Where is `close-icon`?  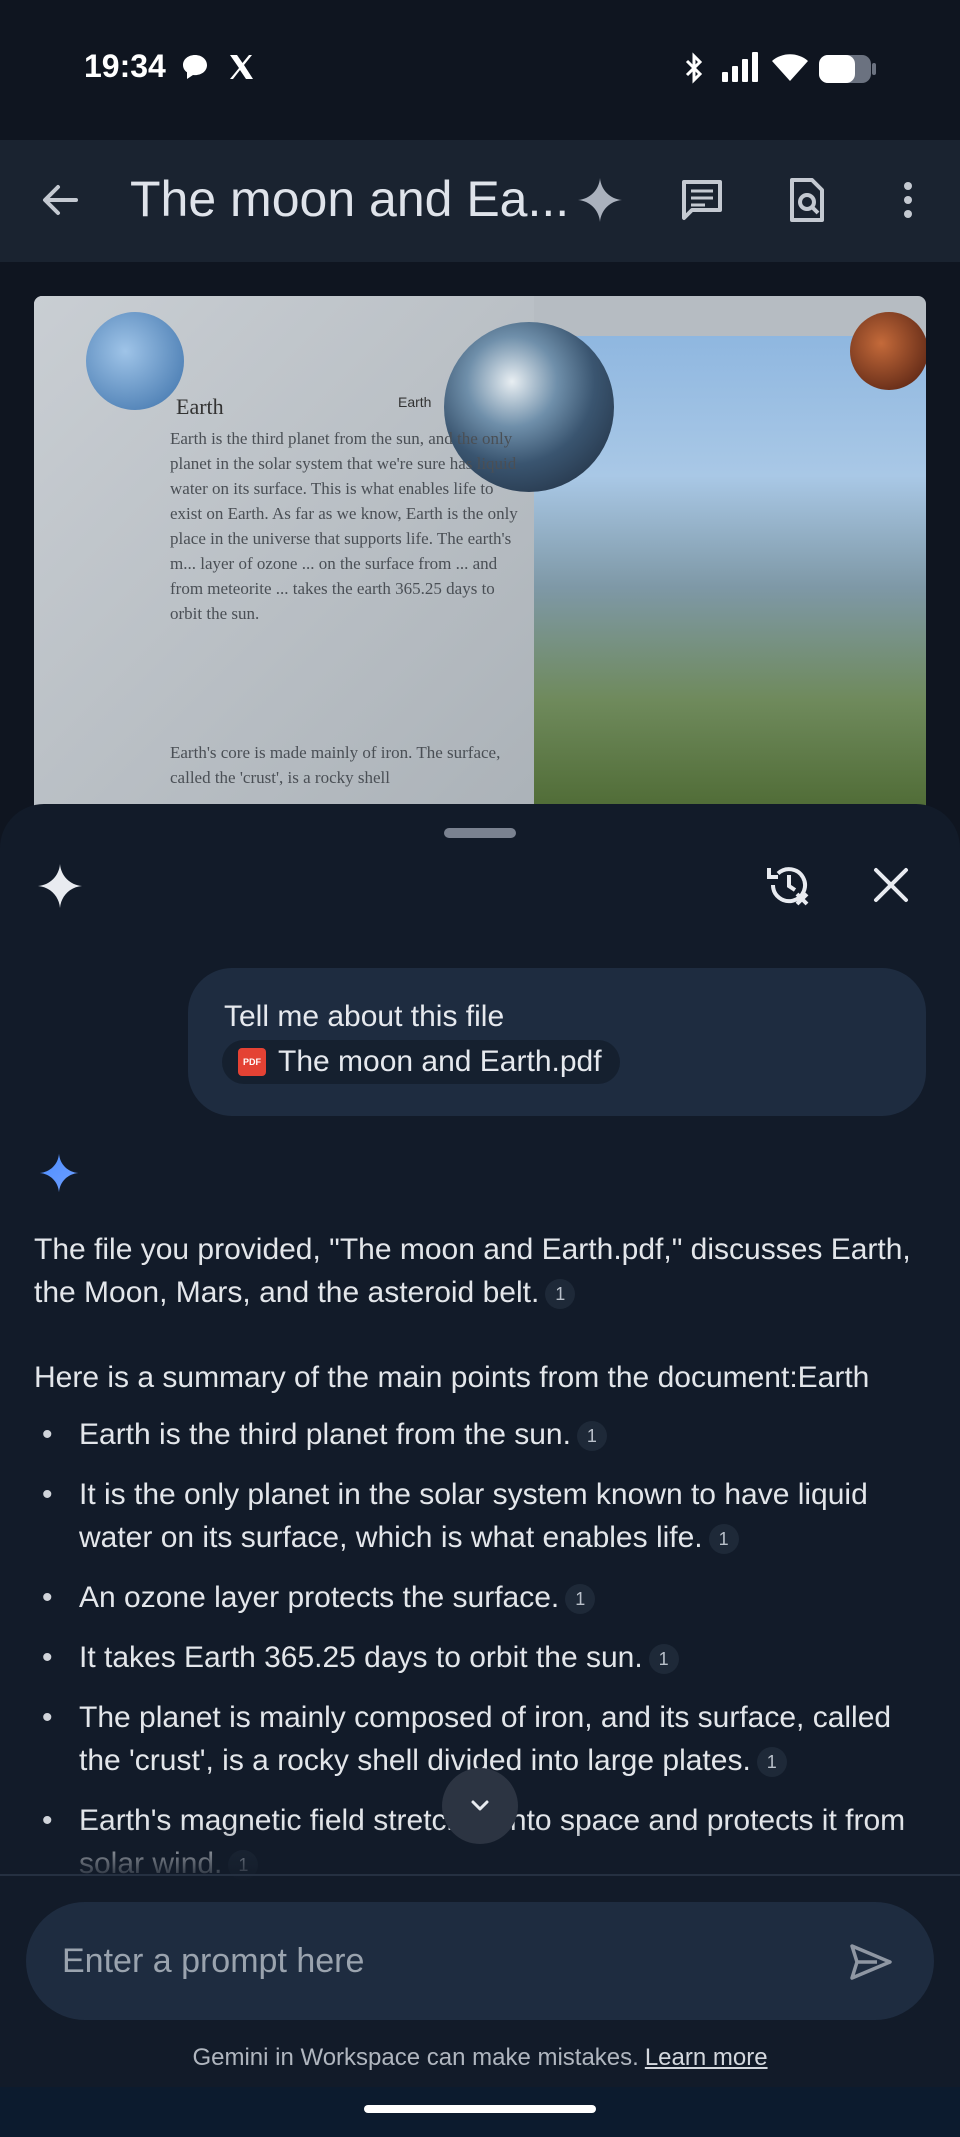 close-icon is located at coordinates (891, 887).